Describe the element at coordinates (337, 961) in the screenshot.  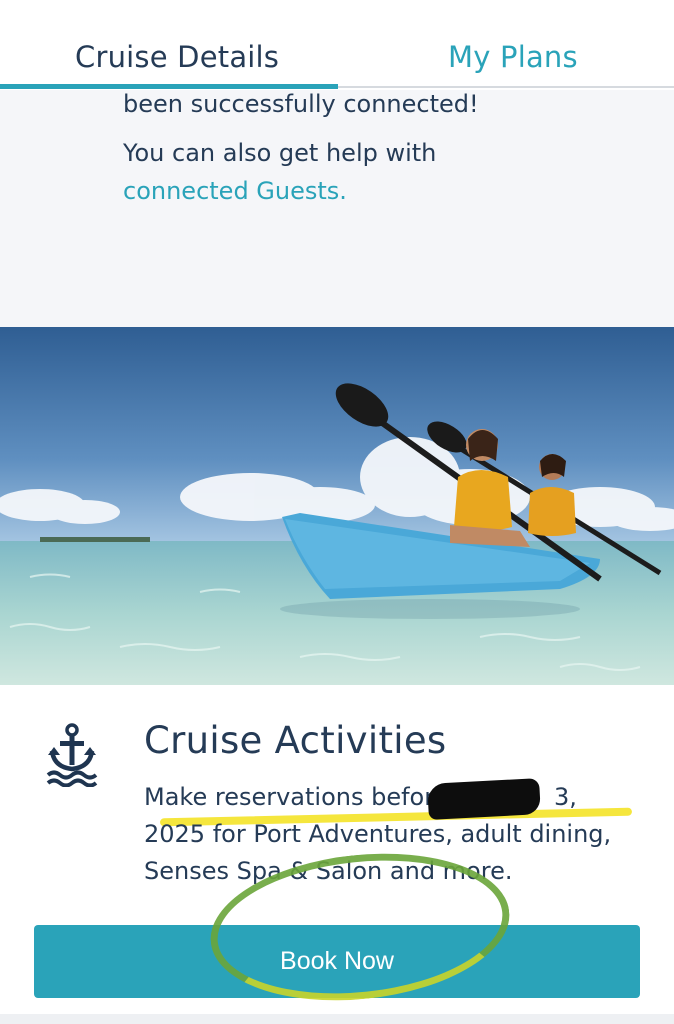
I see `book-now-button: Book Now` at that location.